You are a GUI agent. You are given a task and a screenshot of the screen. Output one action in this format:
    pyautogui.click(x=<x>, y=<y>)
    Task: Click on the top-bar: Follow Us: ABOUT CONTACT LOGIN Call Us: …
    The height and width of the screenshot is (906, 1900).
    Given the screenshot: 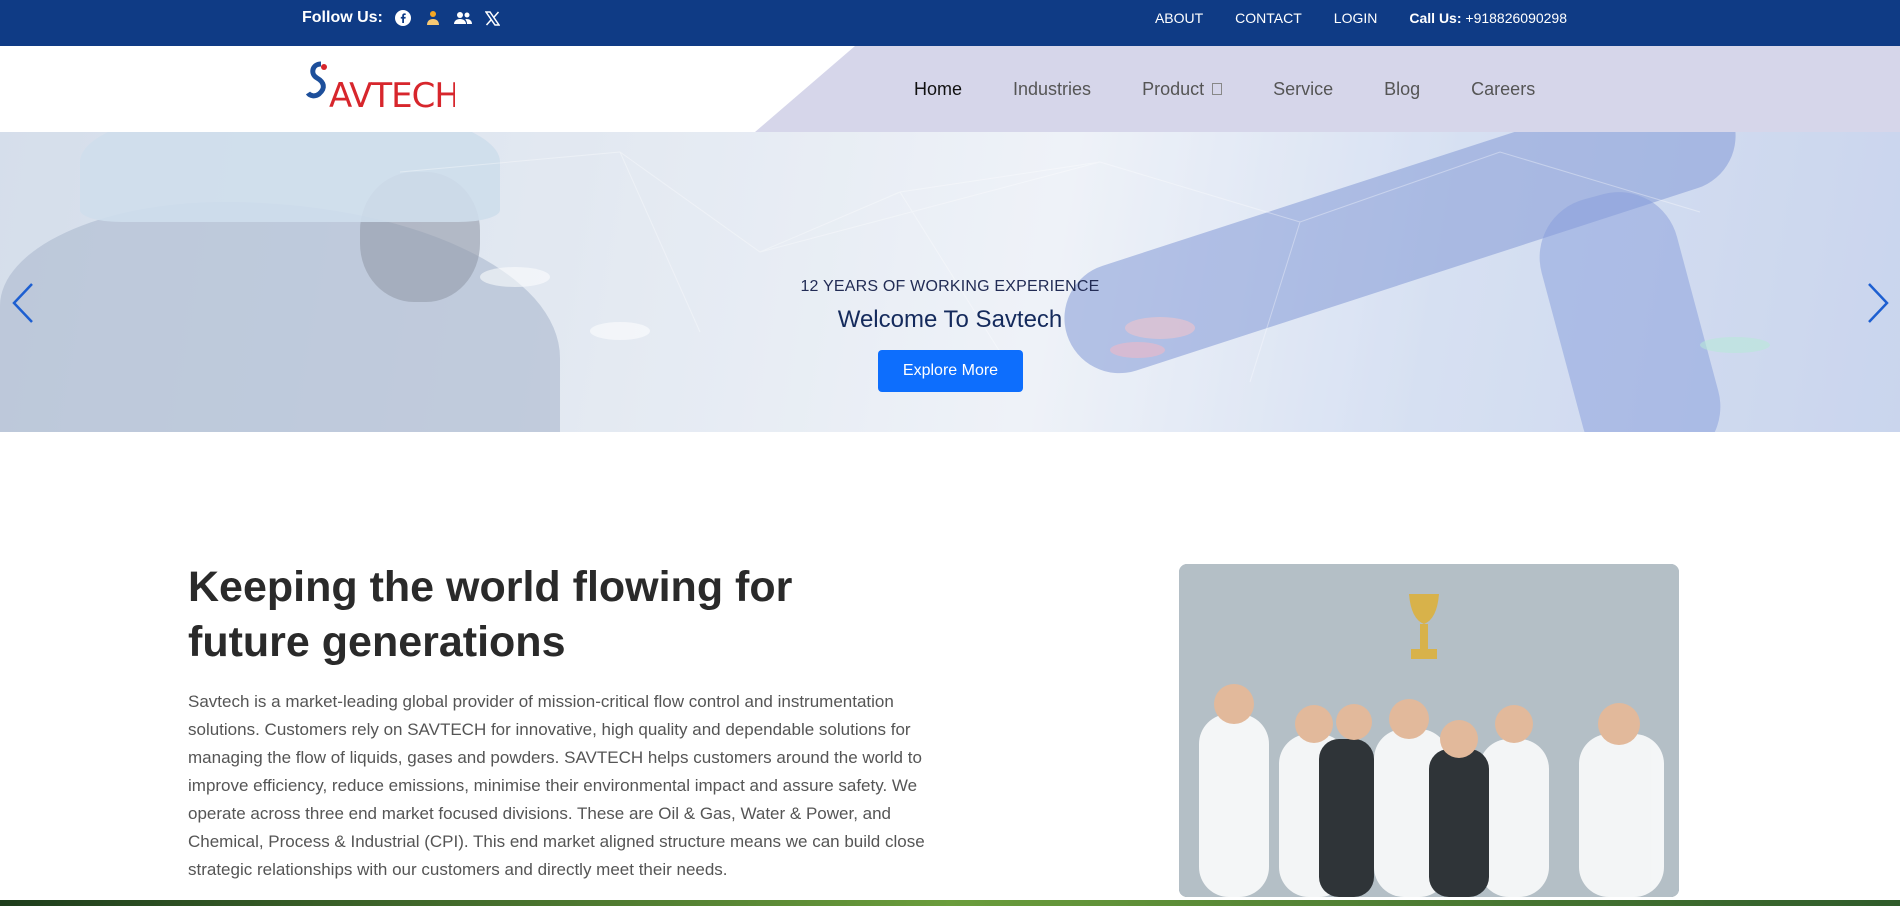 What is the action you would take?
    pyautogui.click(x=950, y=23)
    